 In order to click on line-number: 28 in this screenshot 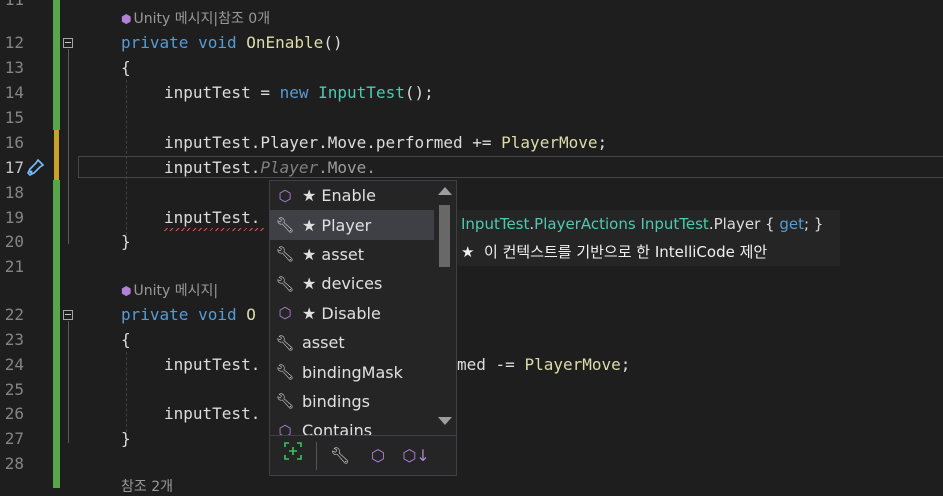, I will do `click(14, 463)`.